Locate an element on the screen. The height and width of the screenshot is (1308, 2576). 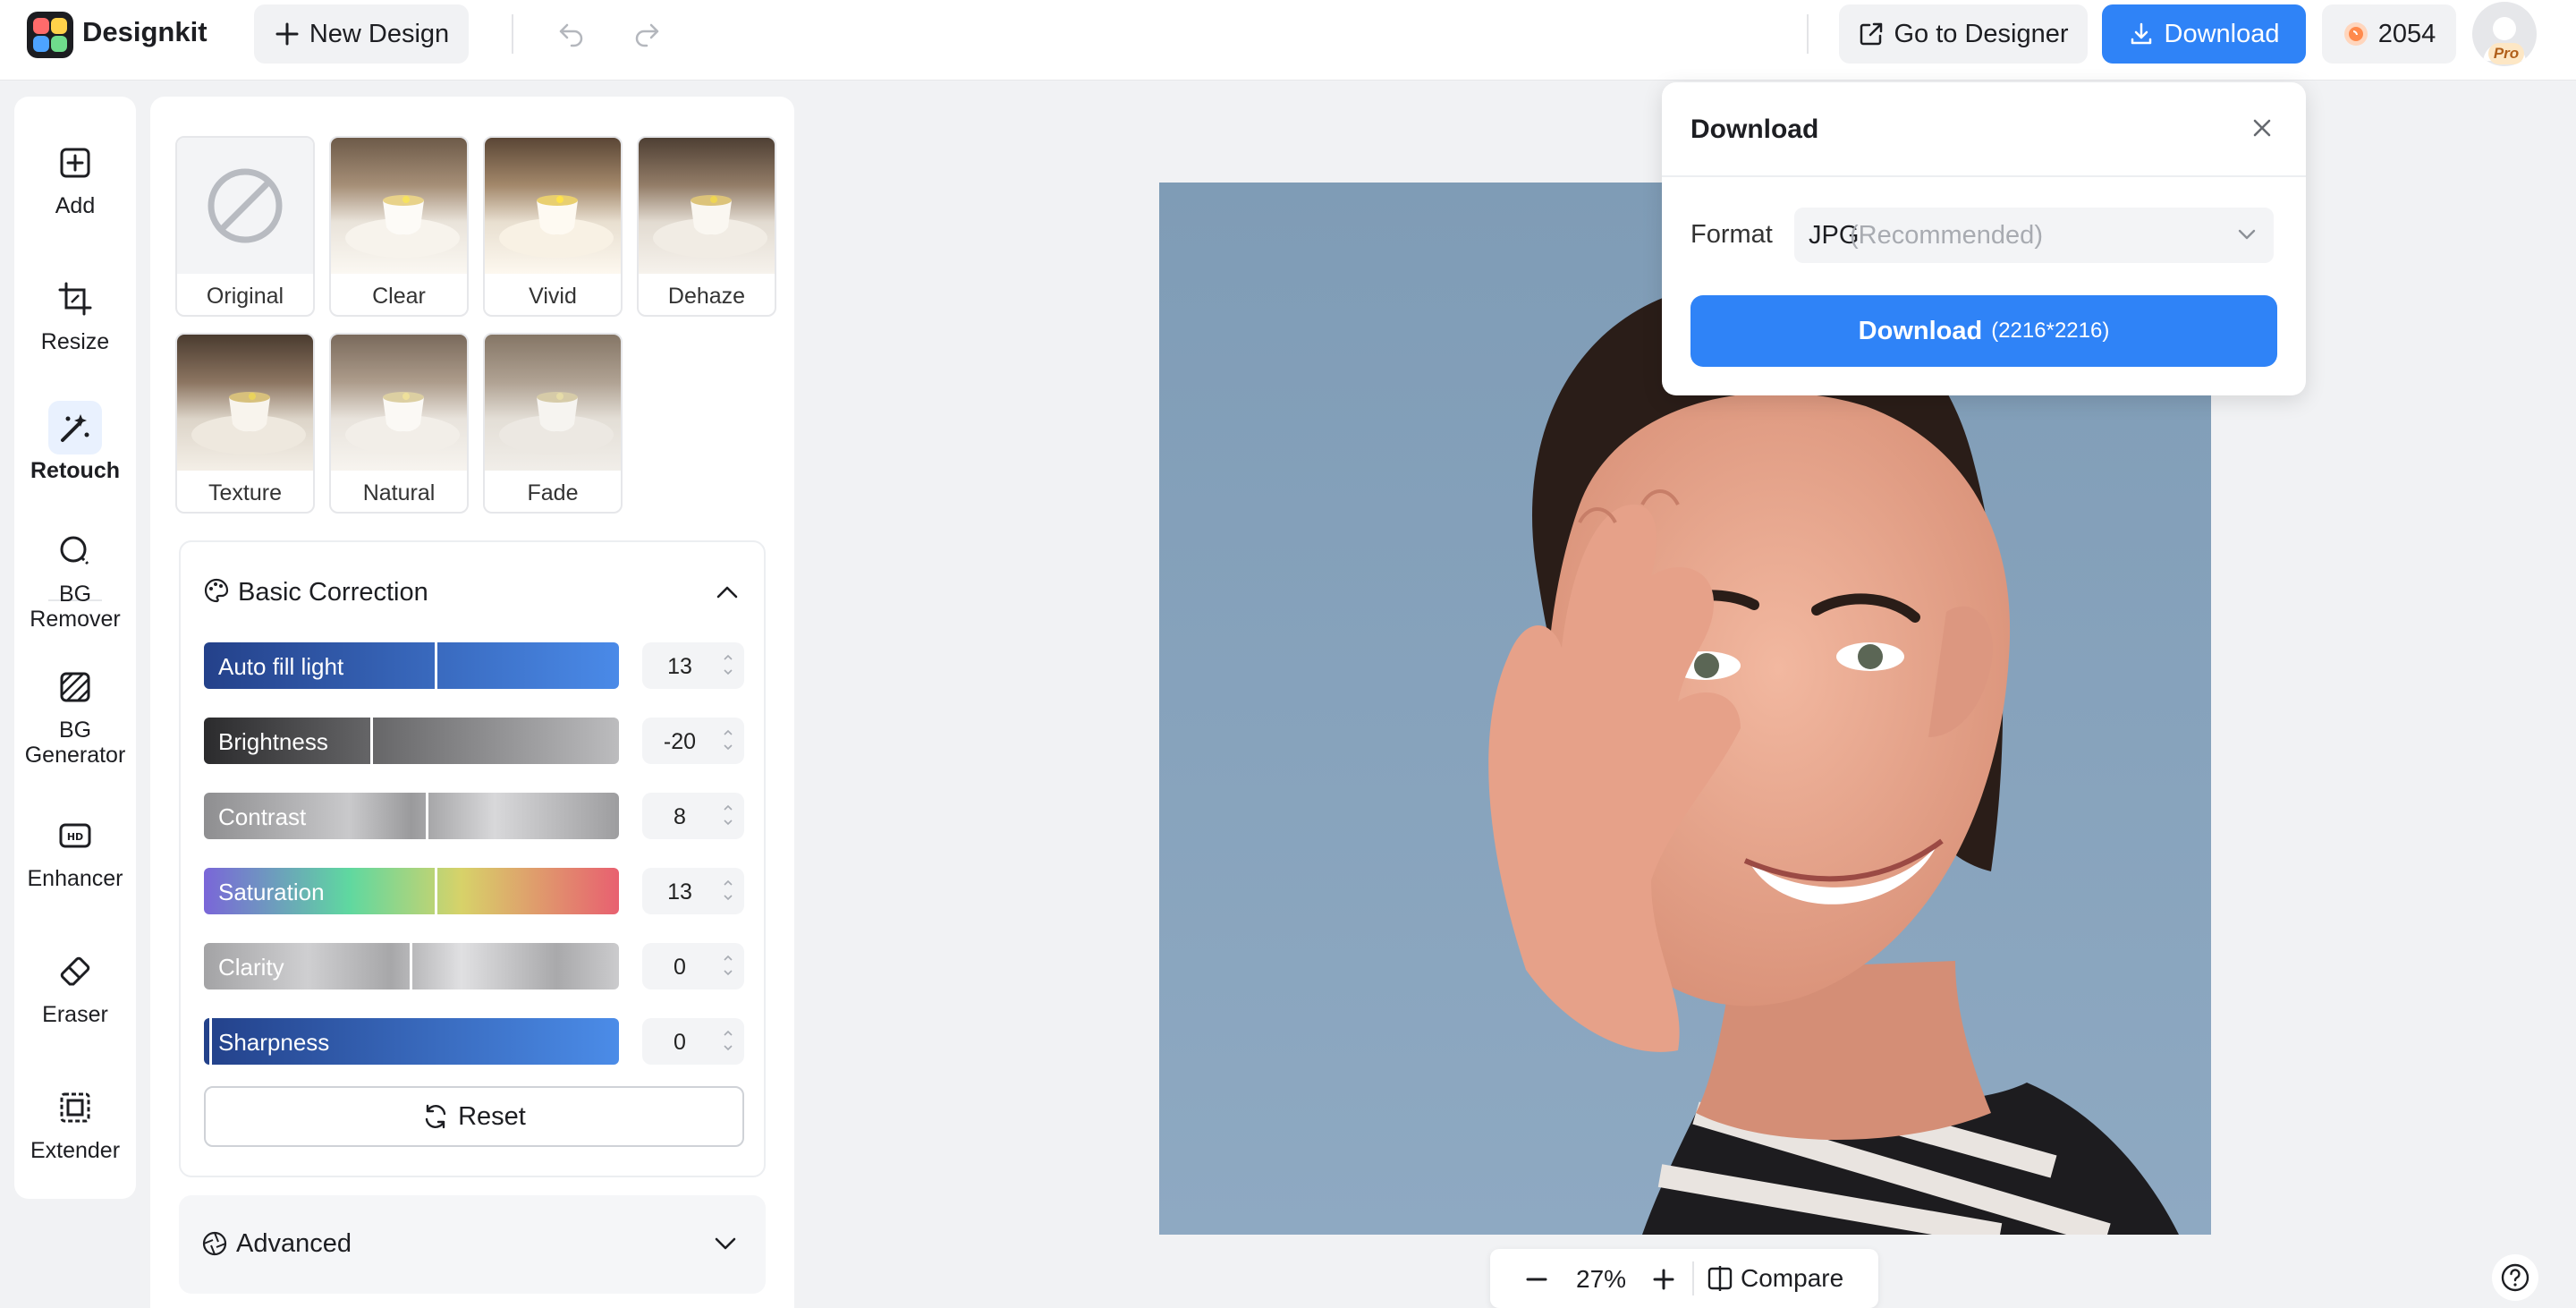
preset-label: Texture is located at coordinates (245, 492).